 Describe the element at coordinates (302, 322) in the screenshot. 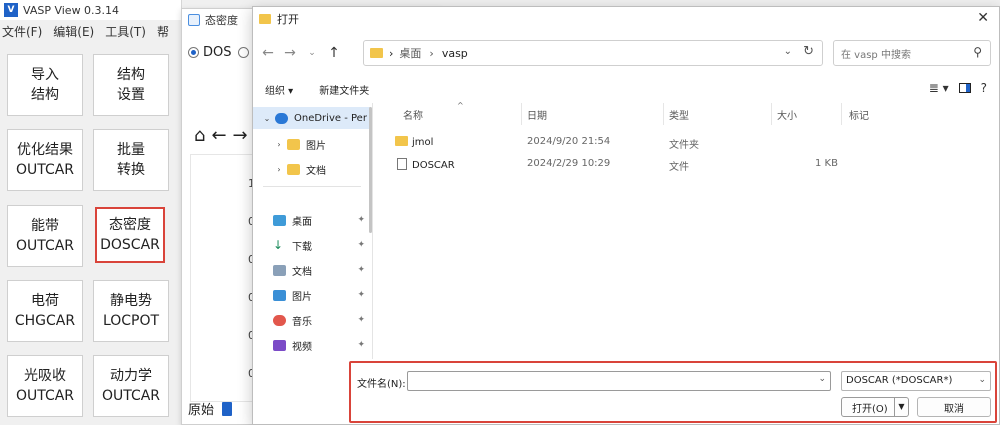

I see `nav-label: 音乐` at that location.